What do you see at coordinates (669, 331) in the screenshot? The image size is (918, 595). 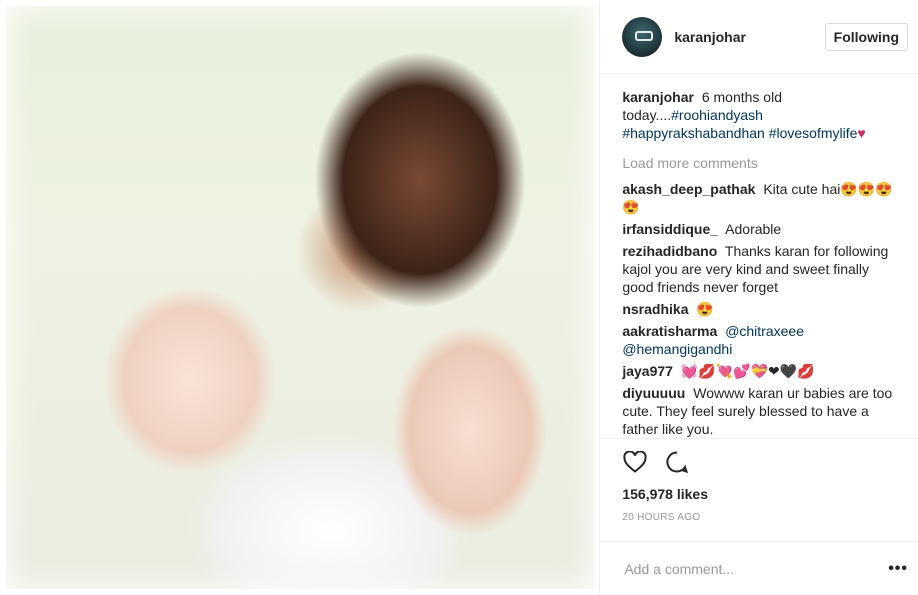 I see `comment-username: aakratisharma` at bounding box center [669, 331].